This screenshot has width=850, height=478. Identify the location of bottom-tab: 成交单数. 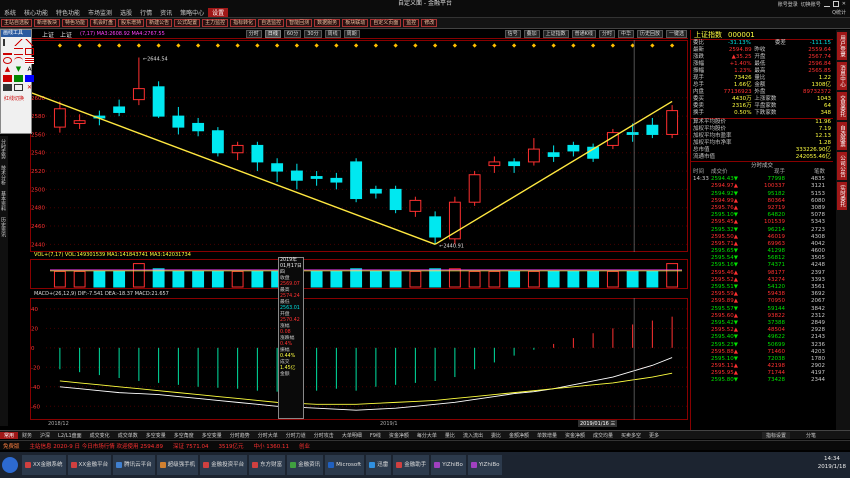
(128, 435).